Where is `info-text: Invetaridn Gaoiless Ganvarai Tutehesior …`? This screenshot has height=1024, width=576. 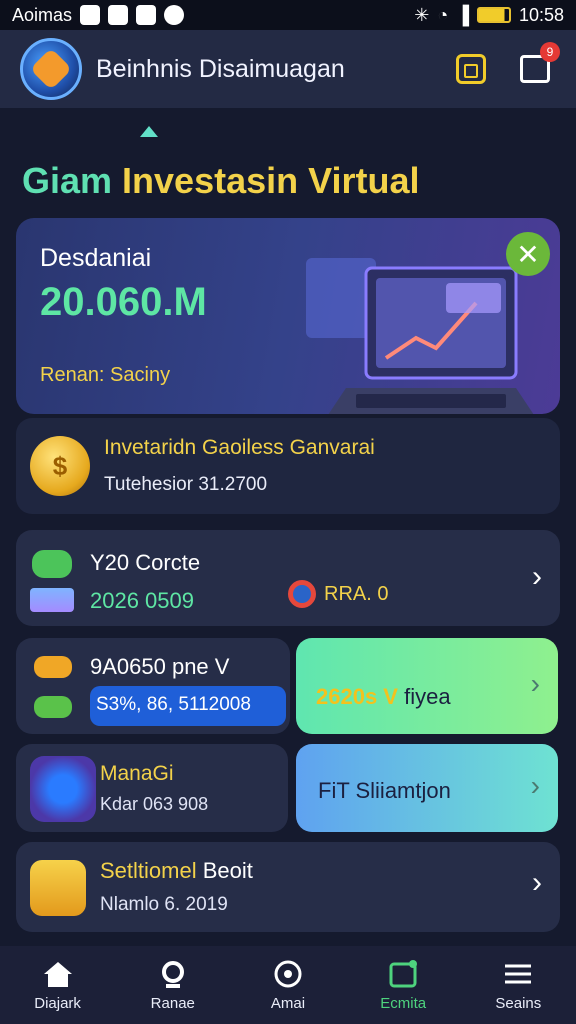
info-text: Invetaridn Gaoiless Ganvarai Tutehesior … is located at coordinates (239, 466).